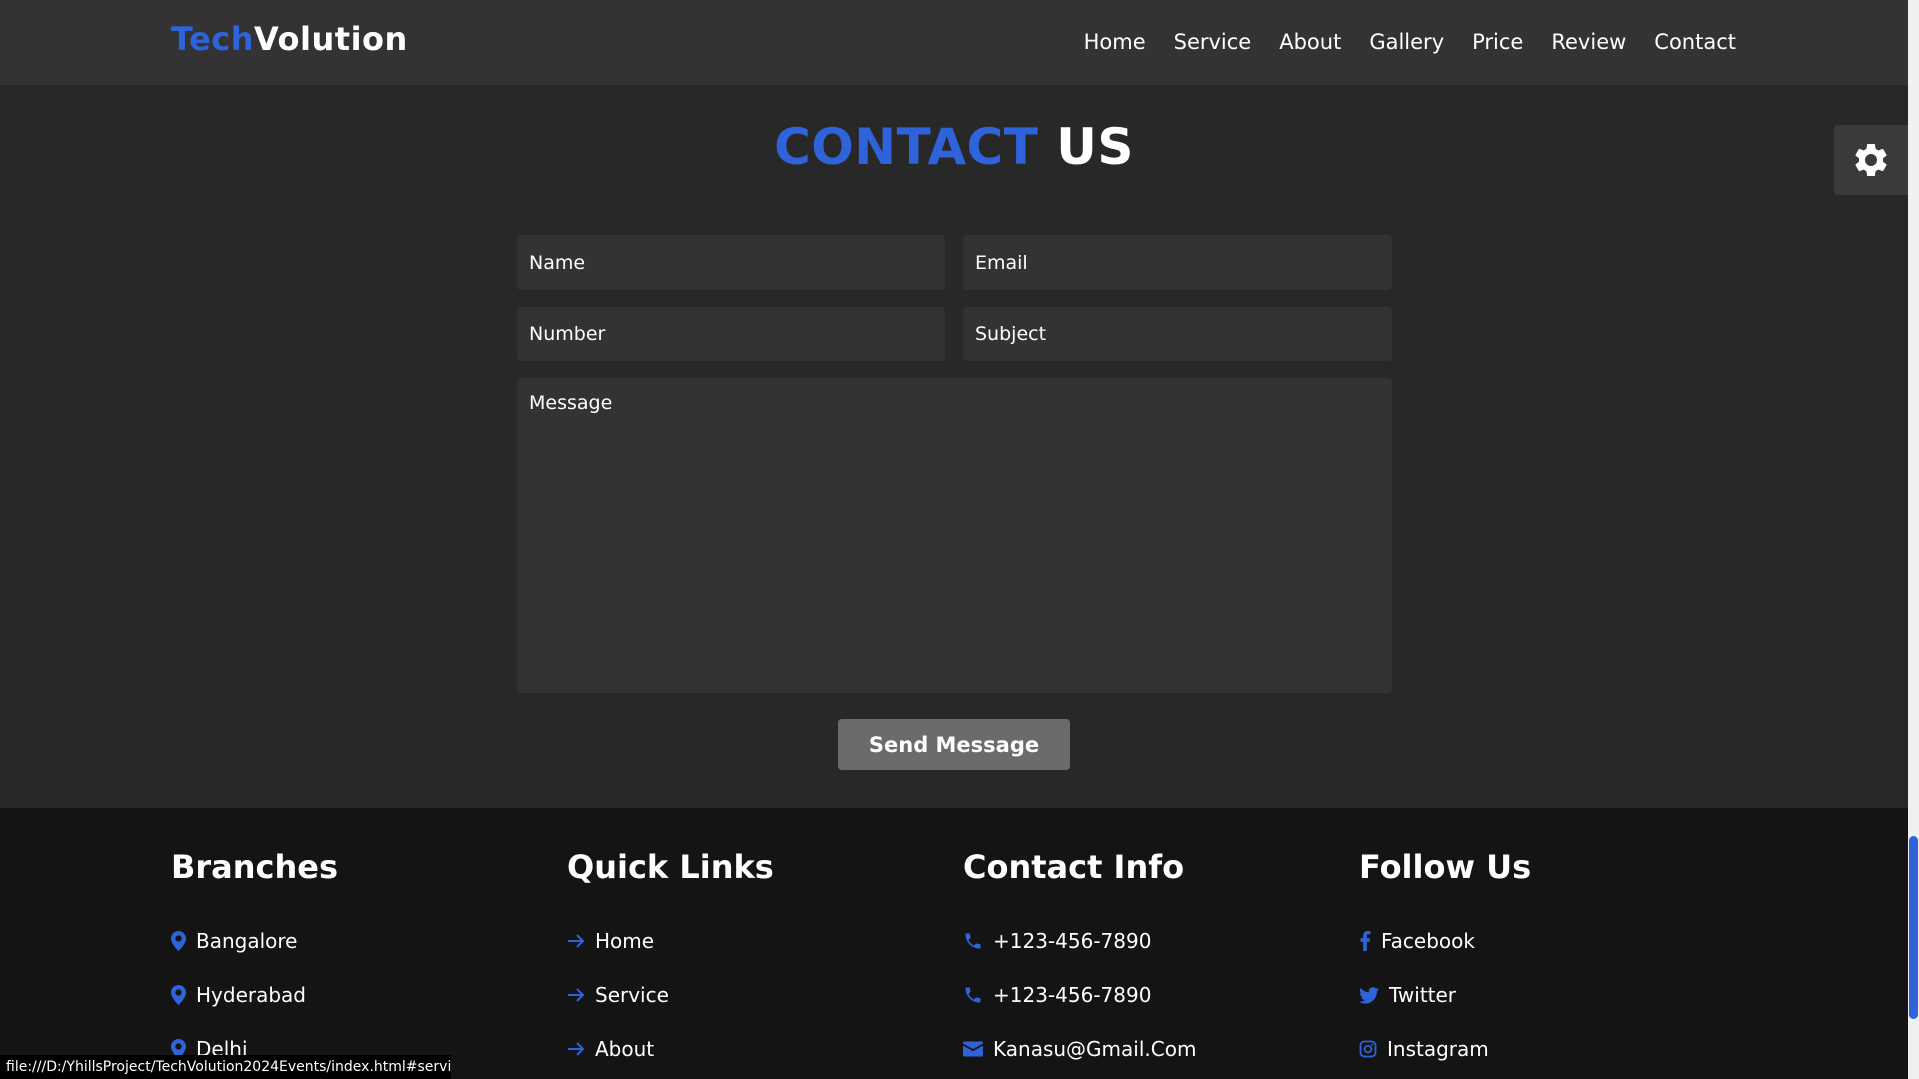  I want to click on contact-info-text: Kanasu@Gmail.Com, so click(1095, 1049).